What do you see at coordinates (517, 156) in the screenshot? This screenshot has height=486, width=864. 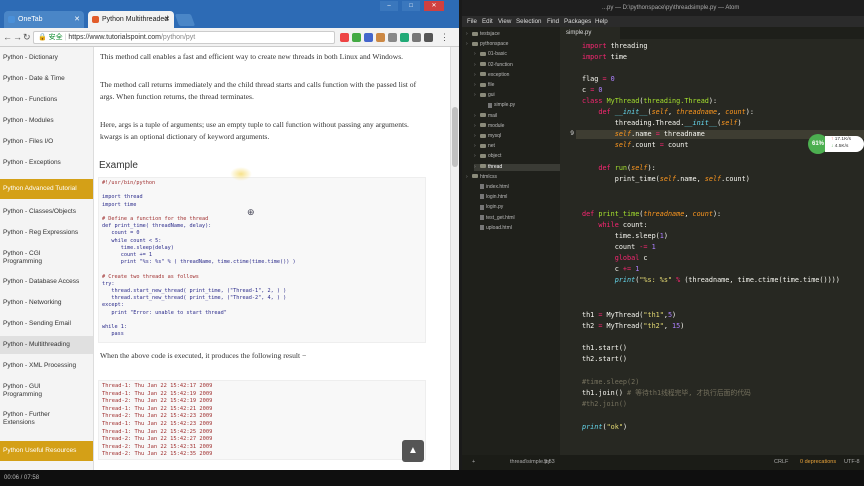 I see `tree-folder: › object` at bounding box center [517, 156].